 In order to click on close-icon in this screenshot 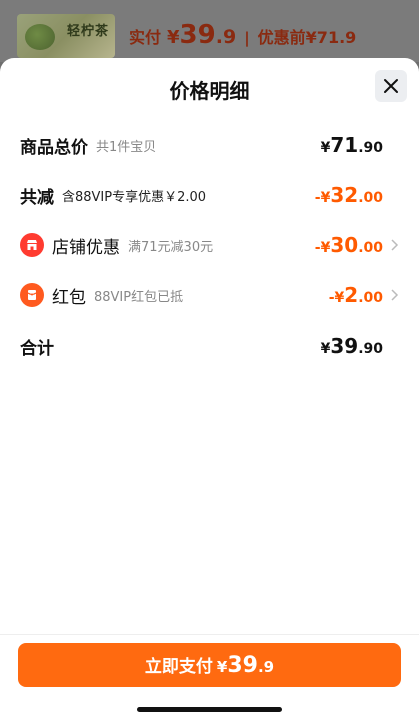, I will do `click(391, 86)`.